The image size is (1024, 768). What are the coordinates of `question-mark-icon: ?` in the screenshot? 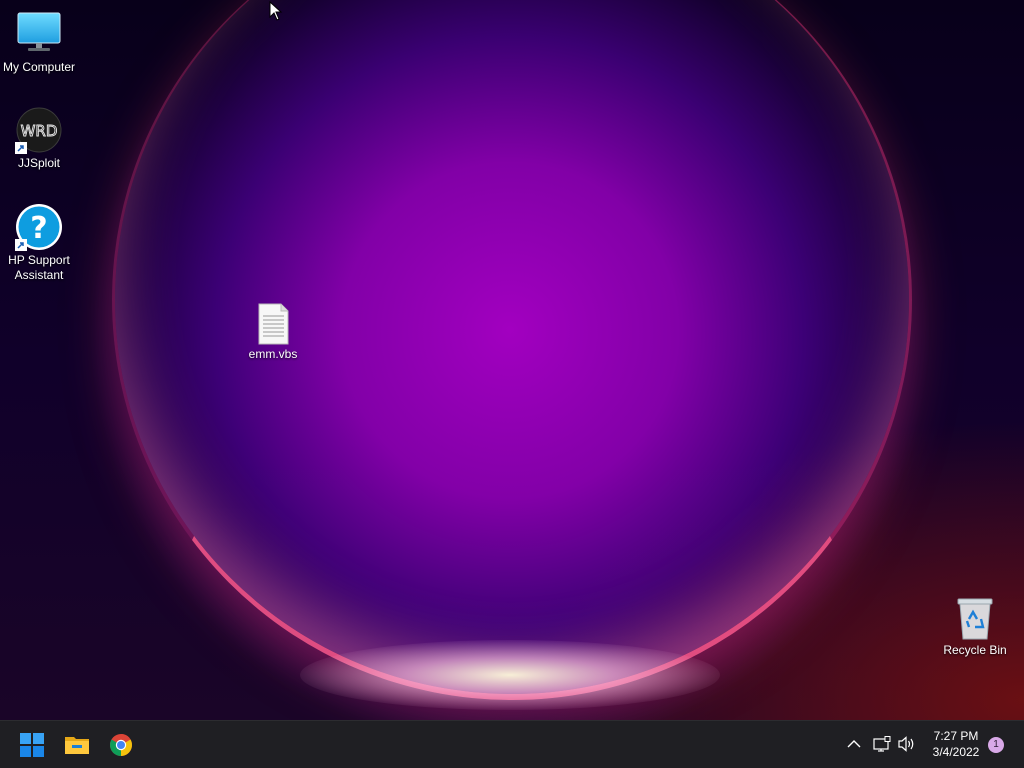 It's located at (39, 227).